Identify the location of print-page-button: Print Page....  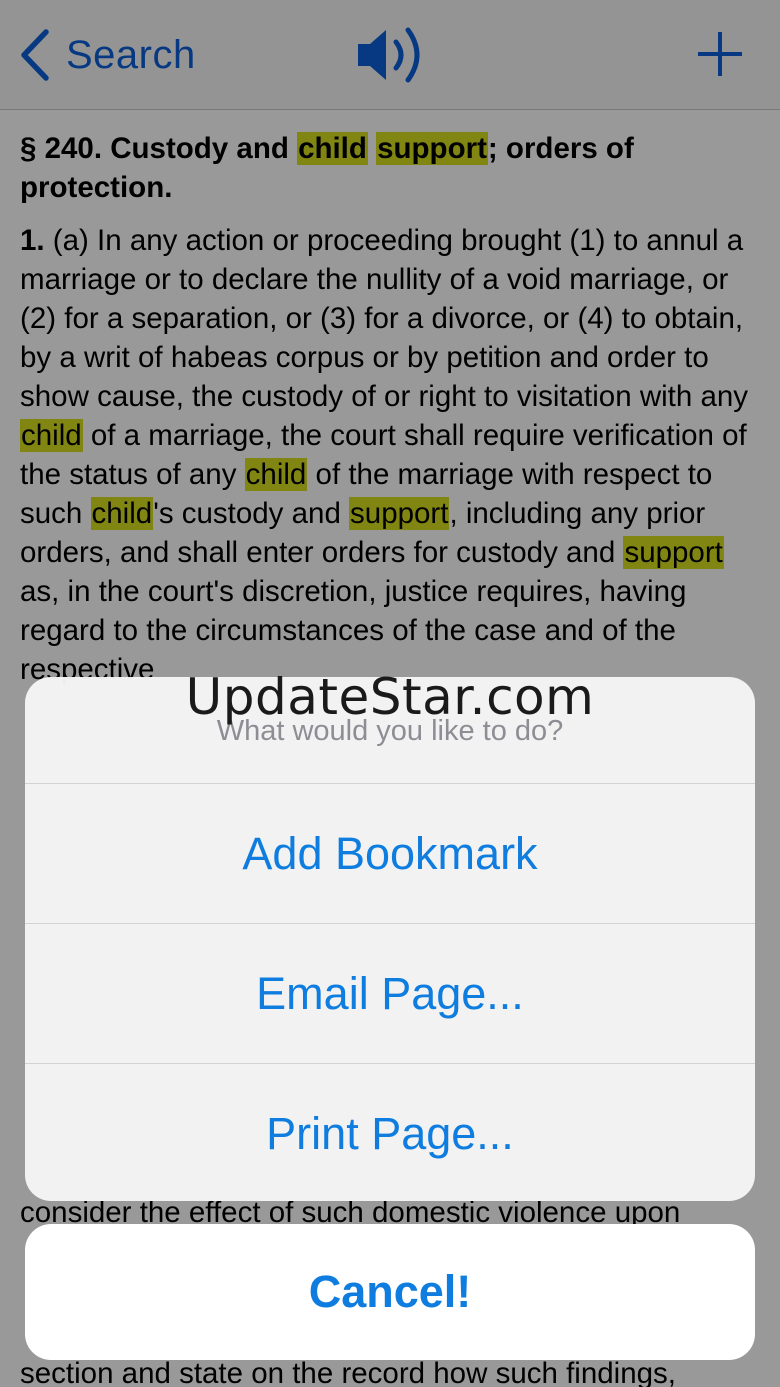
(390, 1132).